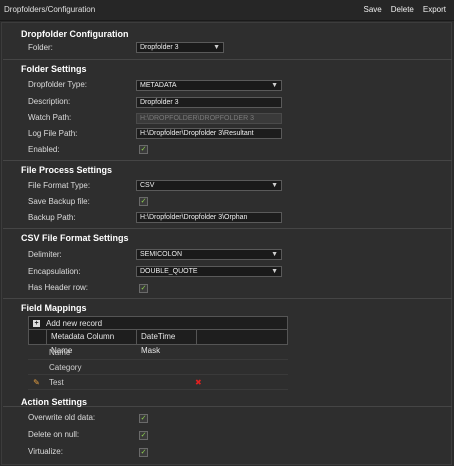  Describe the element at coordinates (167, 342) in the screenshot. I see `column-header-datetime-mask: DateTime Mask` at that location.